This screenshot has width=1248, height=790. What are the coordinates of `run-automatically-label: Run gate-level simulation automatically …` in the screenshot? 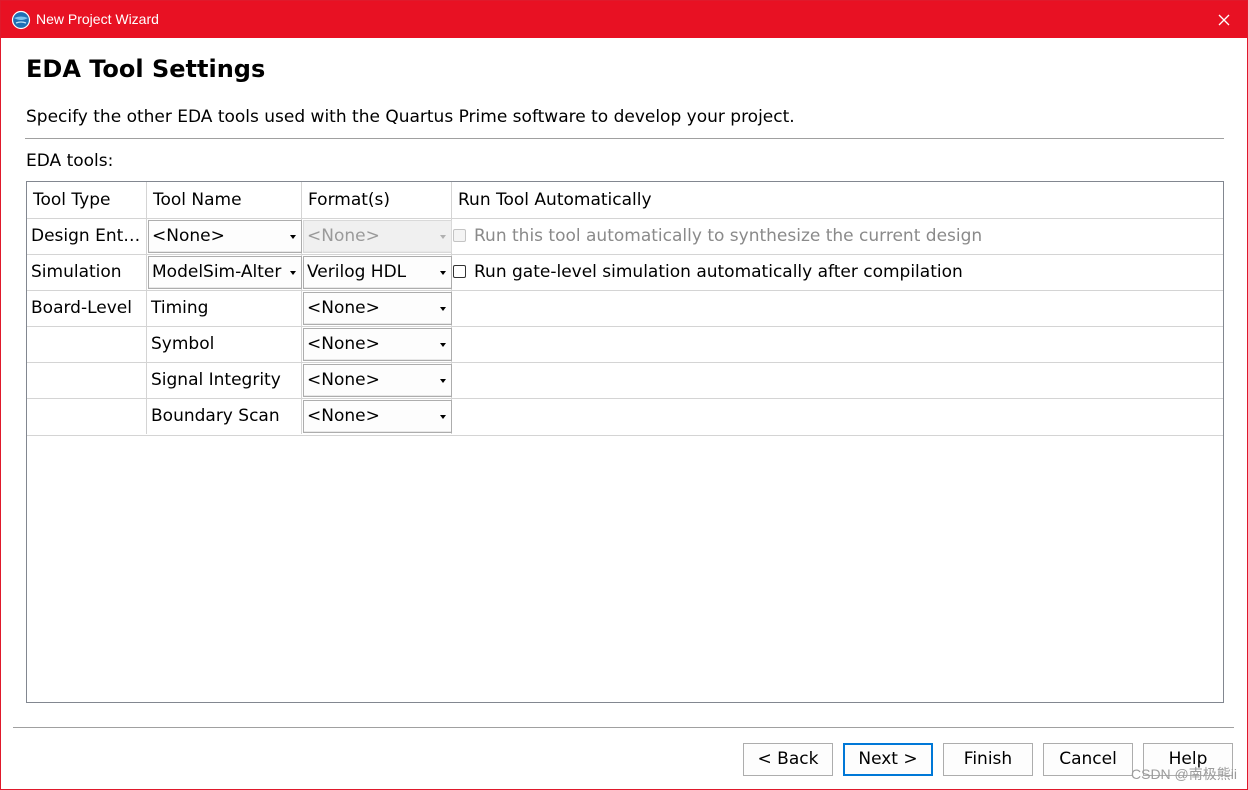 It's located at (718, 272).